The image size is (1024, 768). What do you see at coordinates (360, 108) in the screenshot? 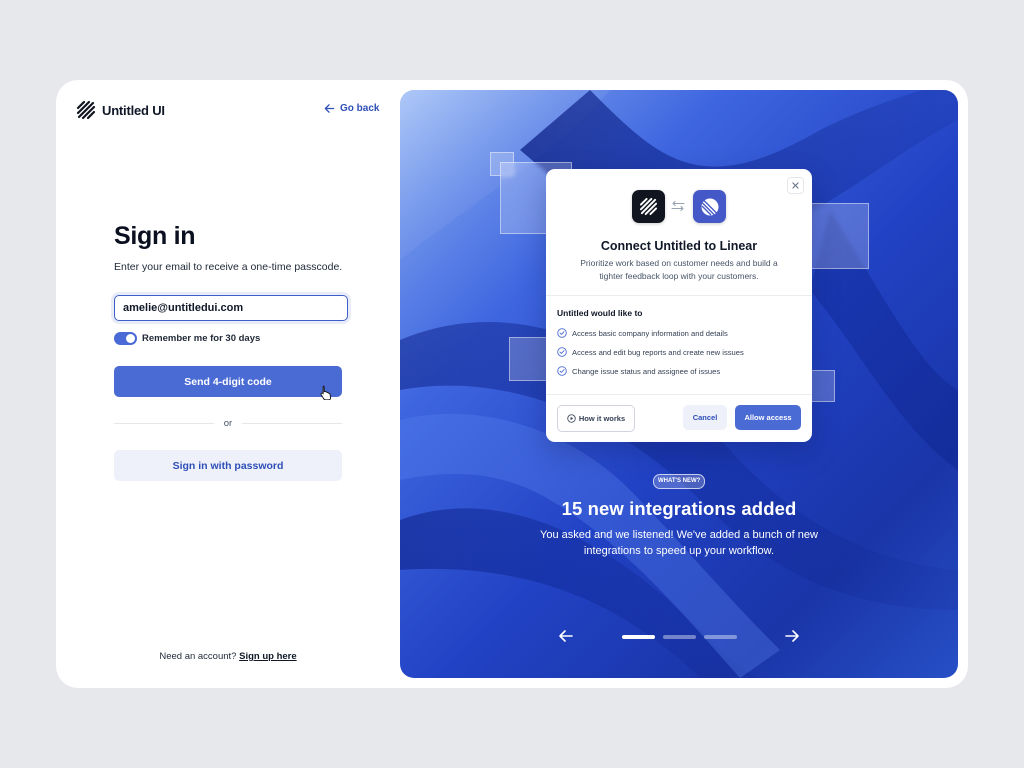
I see `go-back-label: Go back` at bounding box center [360, 108].